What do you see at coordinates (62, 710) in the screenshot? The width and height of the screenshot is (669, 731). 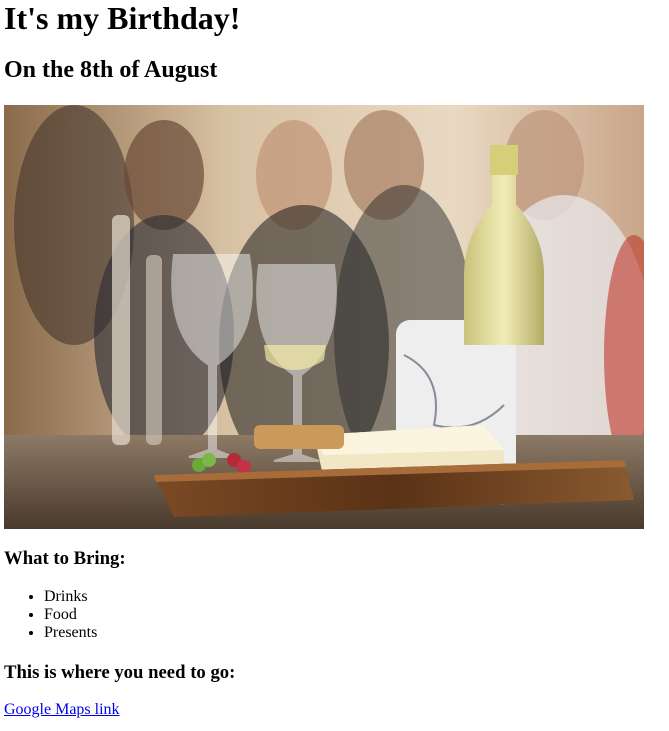 I see `google-maps-link: Google Maps link` at bounding box center [62, 710].